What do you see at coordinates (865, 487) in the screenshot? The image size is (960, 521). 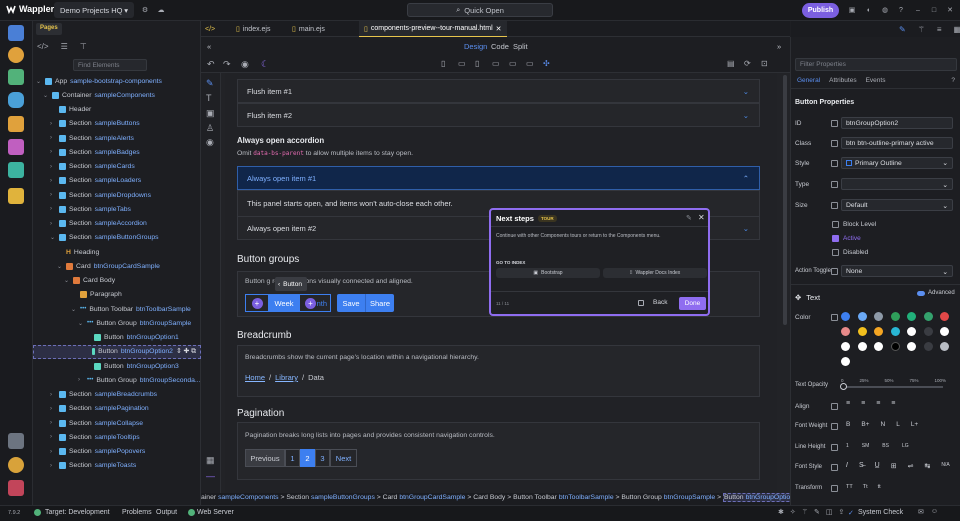 I see `transform-capitalize: Tt` at bounding box center [865, 487].